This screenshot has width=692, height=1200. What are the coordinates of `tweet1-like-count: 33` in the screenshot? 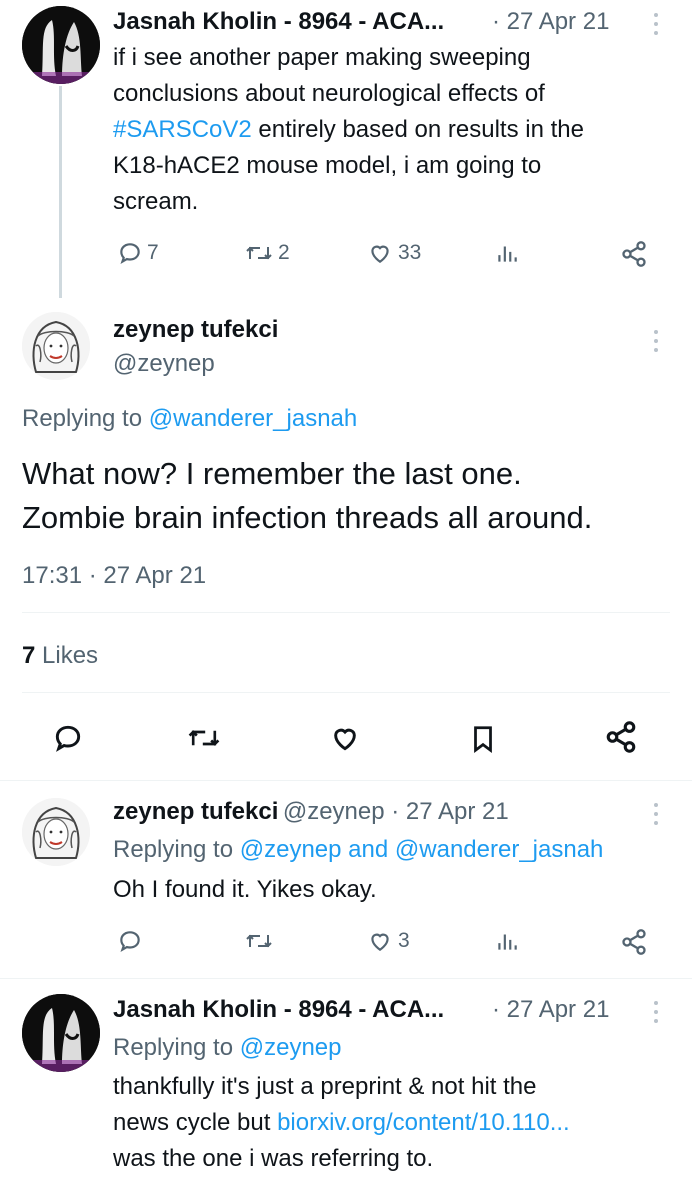 It's located at (410, 252).